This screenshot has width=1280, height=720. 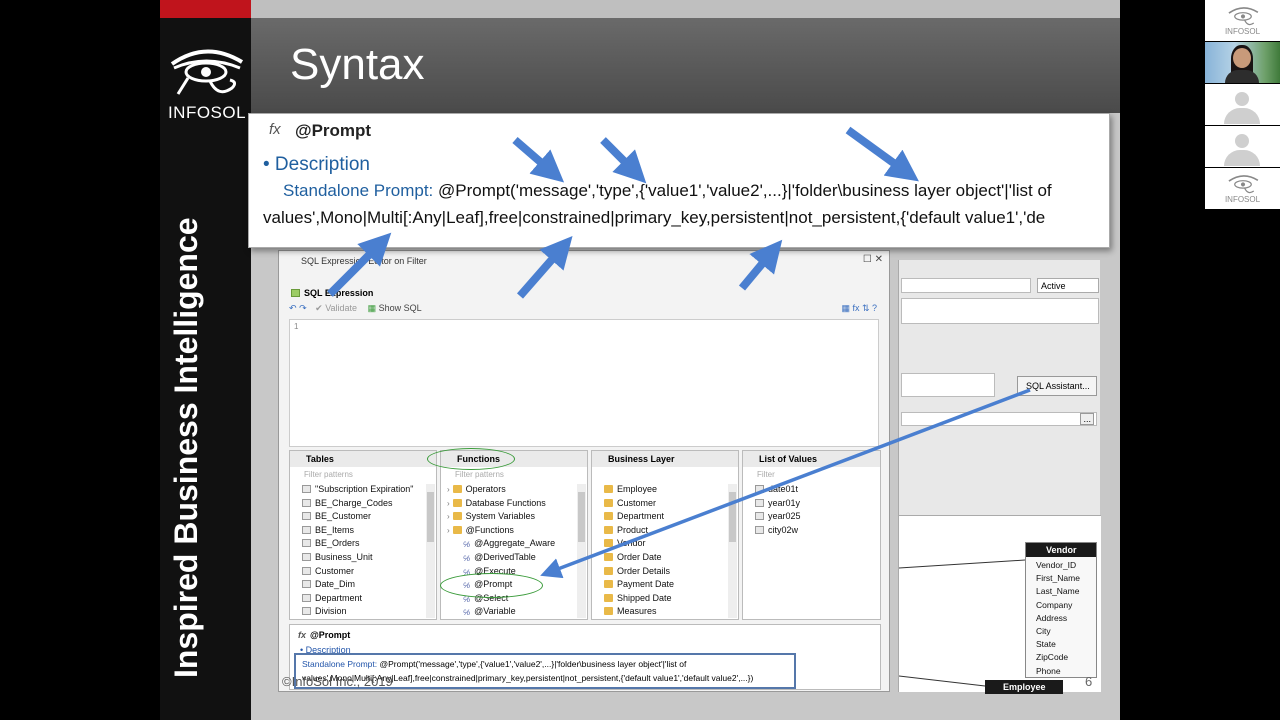 I want to click on participant-tile-camera, so click(x=1242, y=62).